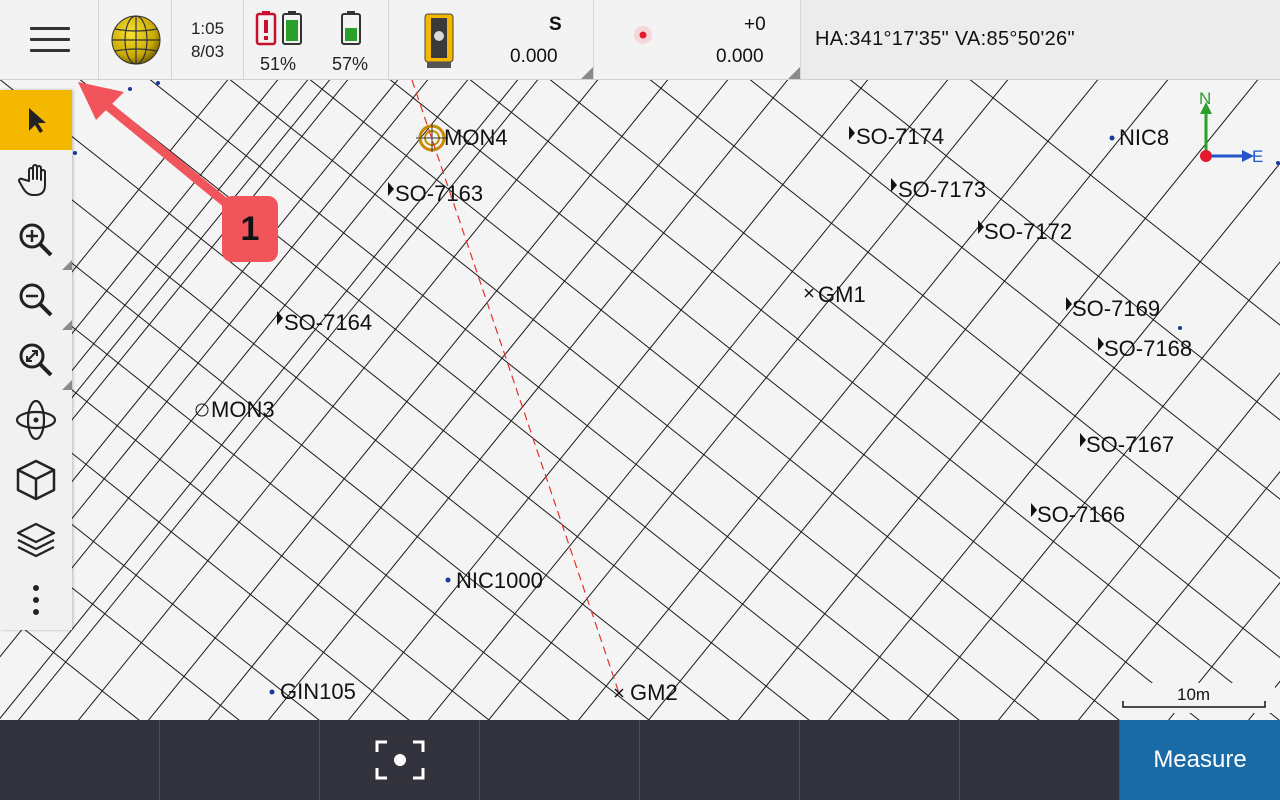 This screenshot has width=1280, height=800. I want to click on time-text: 1:05, so click(207, 28).